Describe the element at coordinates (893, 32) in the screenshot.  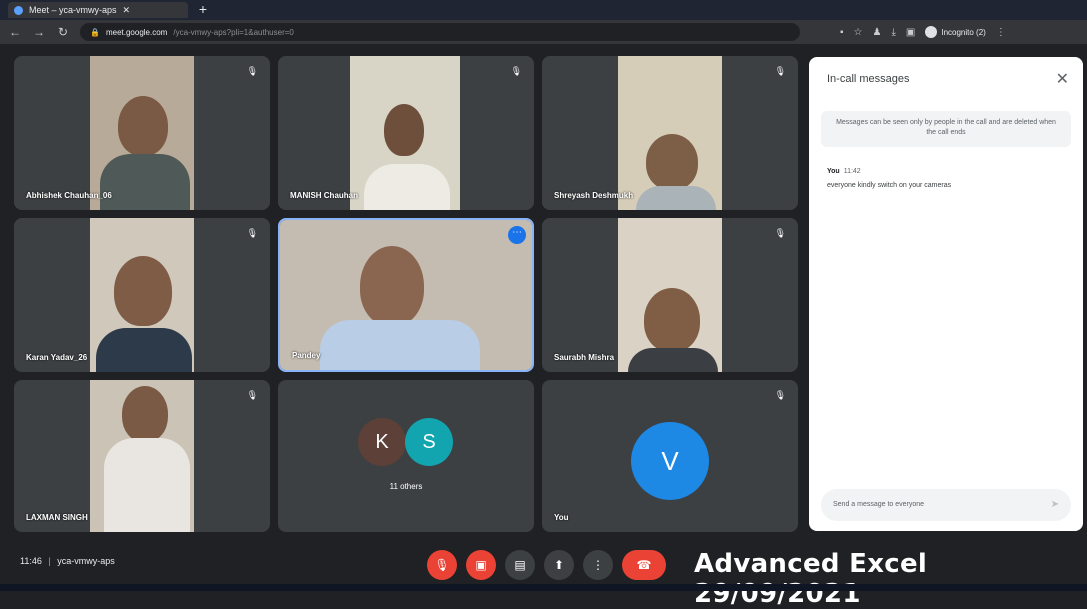
I see `download-icon: ⤓` at that location.